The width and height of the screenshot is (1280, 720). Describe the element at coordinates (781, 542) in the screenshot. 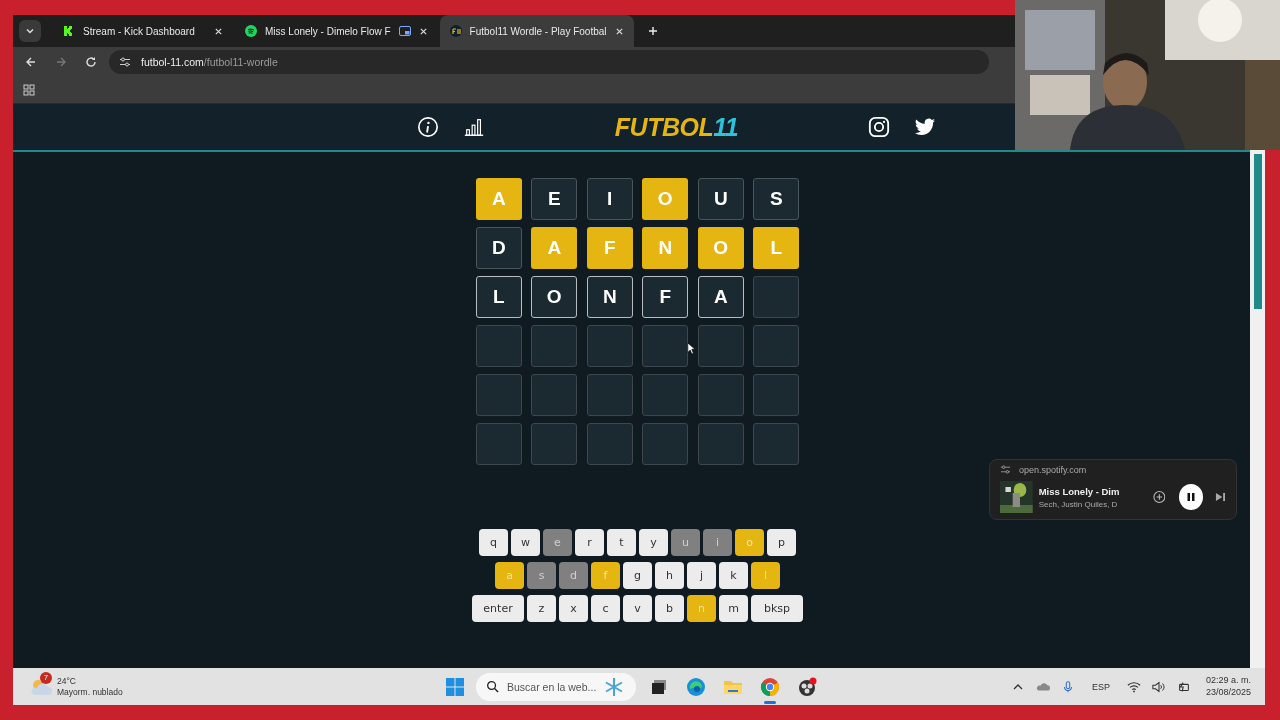

I see `keyboard-key: p` at that location.